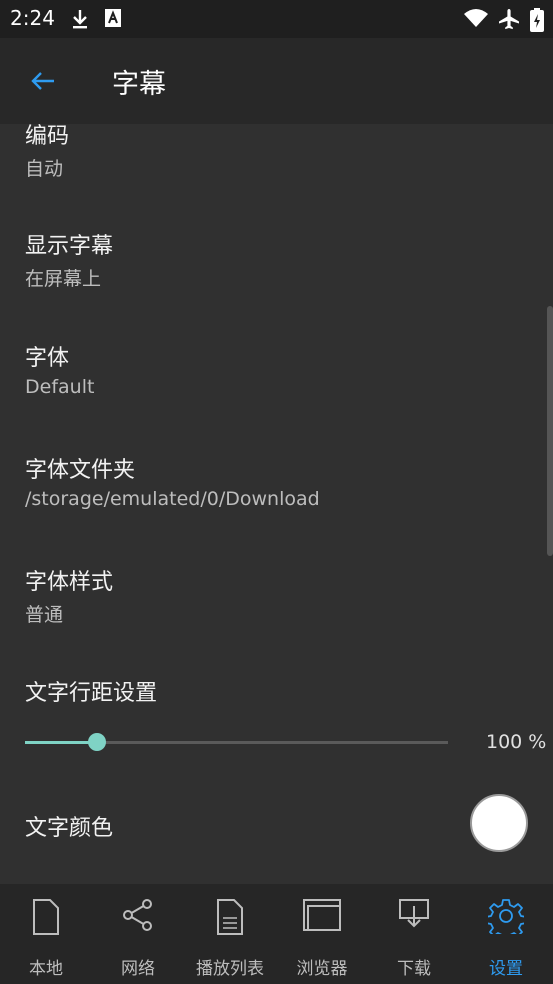  Describe the element at coordinates (138, 969) in the screenshot. I see `nav-label: 网络` at that location.